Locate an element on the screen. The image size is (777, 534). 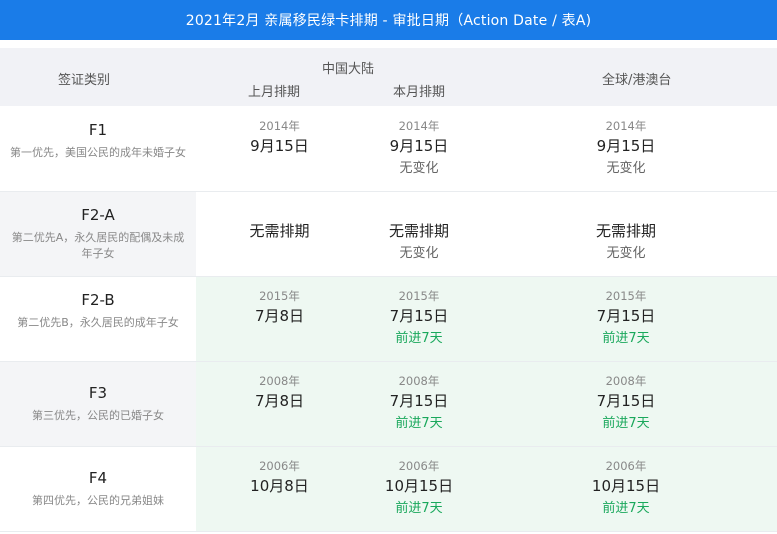
category-code: F2-A is located at coordinates (98, 215).